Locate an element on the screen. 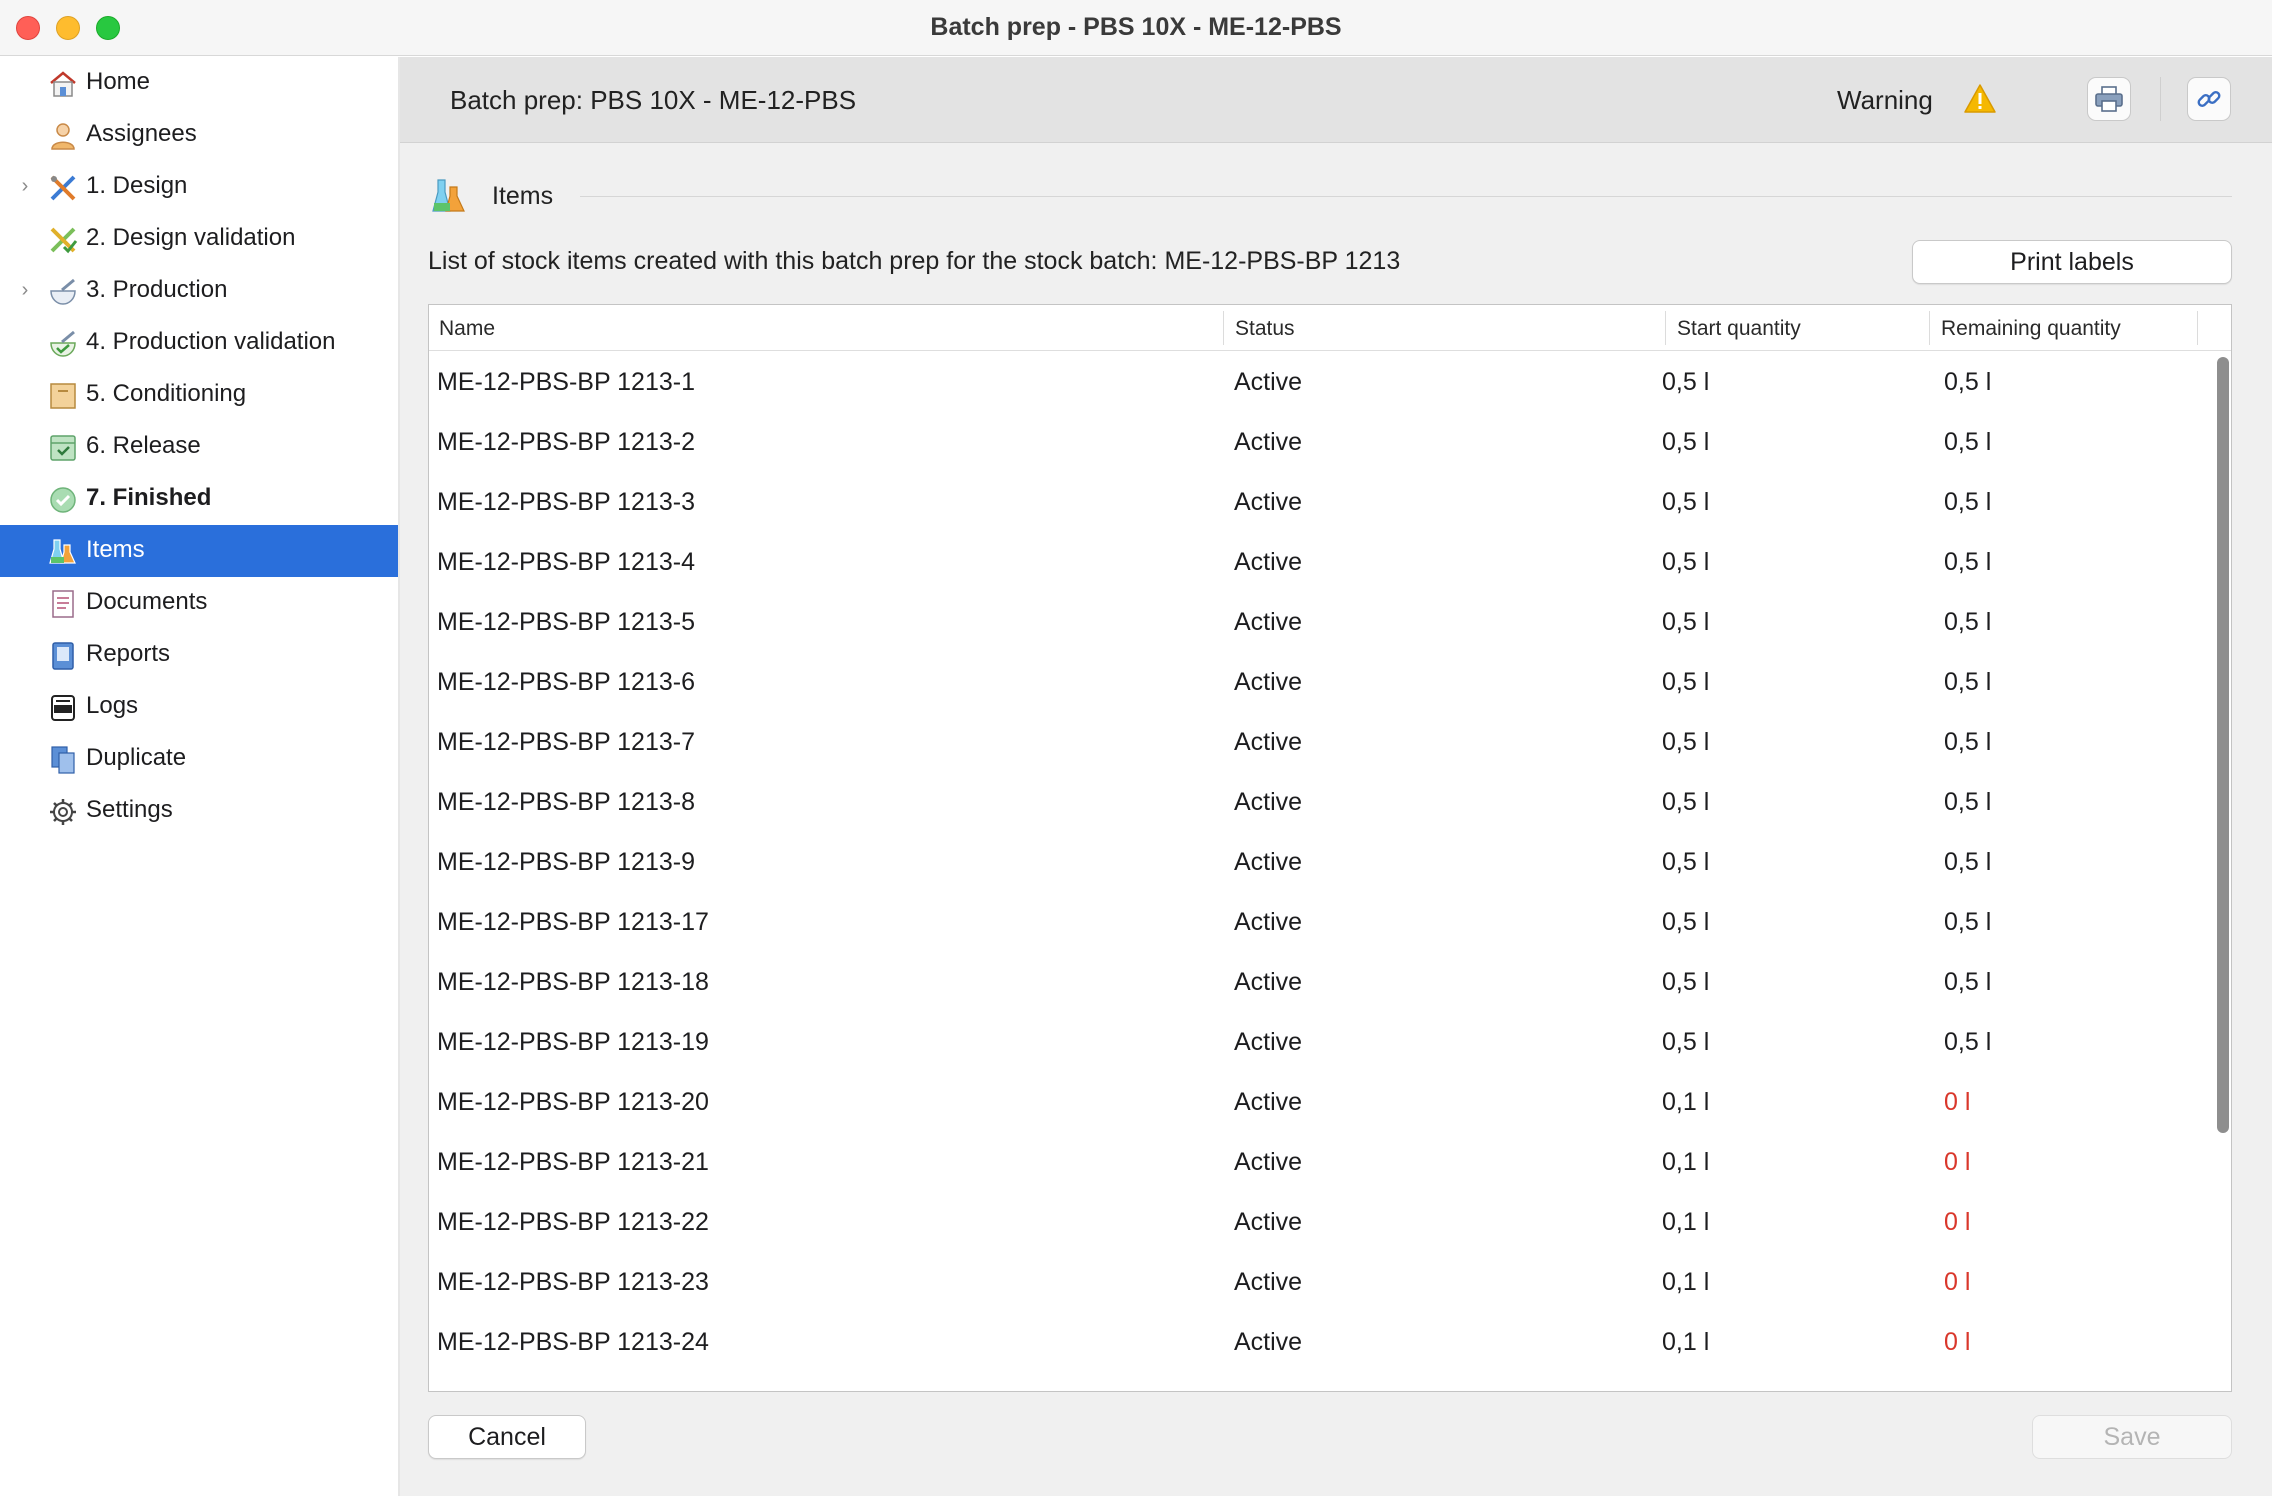 The height and width of the screenshot is (1496, 2272). table-row: ME-12-PBS-BP 1213-20 Active 0,1 l 0 l is located at coordinates (1319, 1102).